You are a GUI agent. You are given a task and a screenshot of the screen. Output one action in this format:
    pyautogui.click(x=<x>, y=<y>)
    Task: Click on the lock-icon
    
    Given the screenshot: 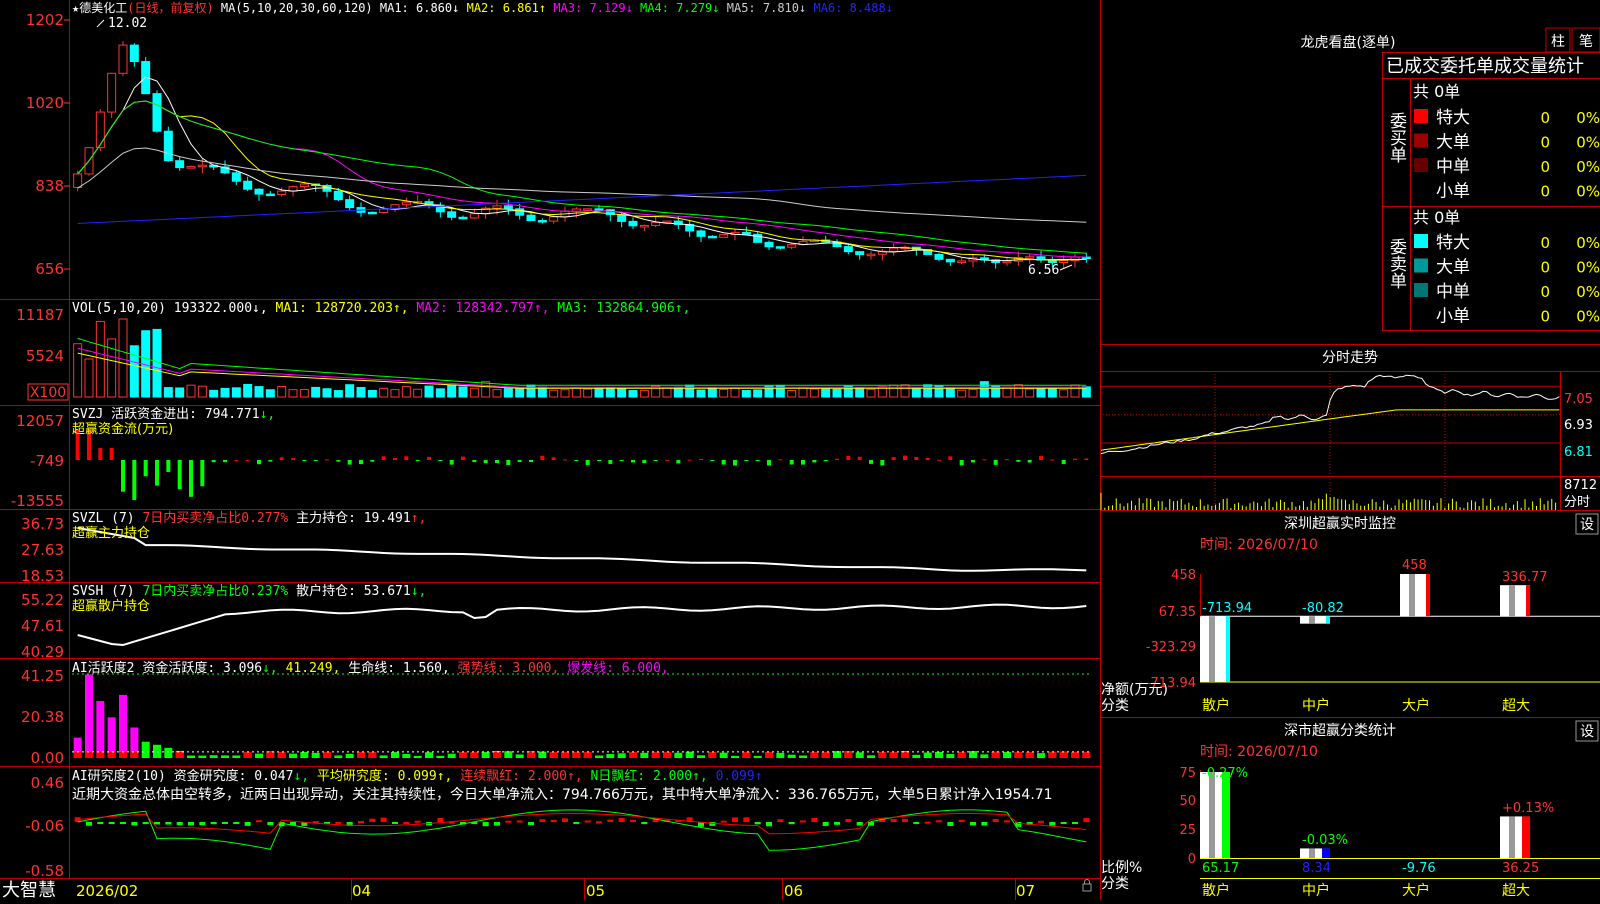 What is the action you would take?
    pyautogui.click(x=1087, y=887)
    